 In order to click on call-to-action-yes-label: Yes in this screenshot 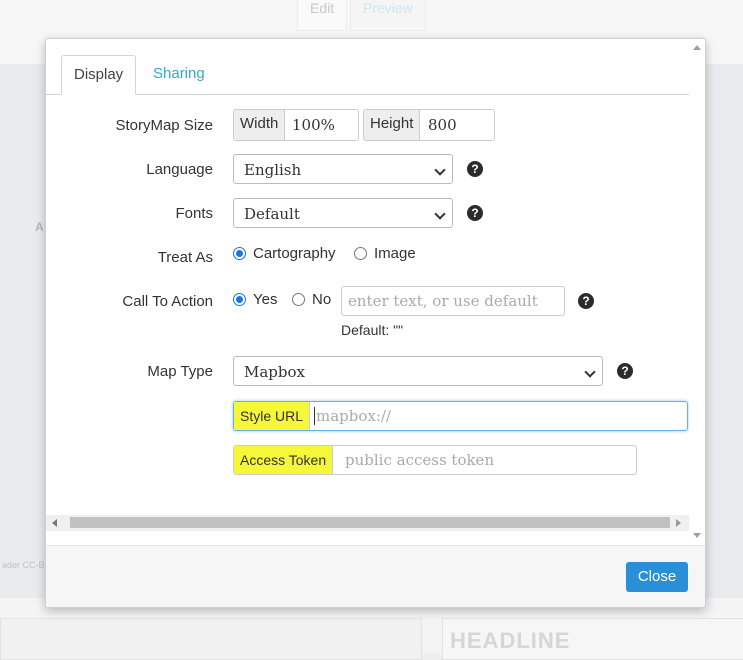, I will do `click(265, 299)`.